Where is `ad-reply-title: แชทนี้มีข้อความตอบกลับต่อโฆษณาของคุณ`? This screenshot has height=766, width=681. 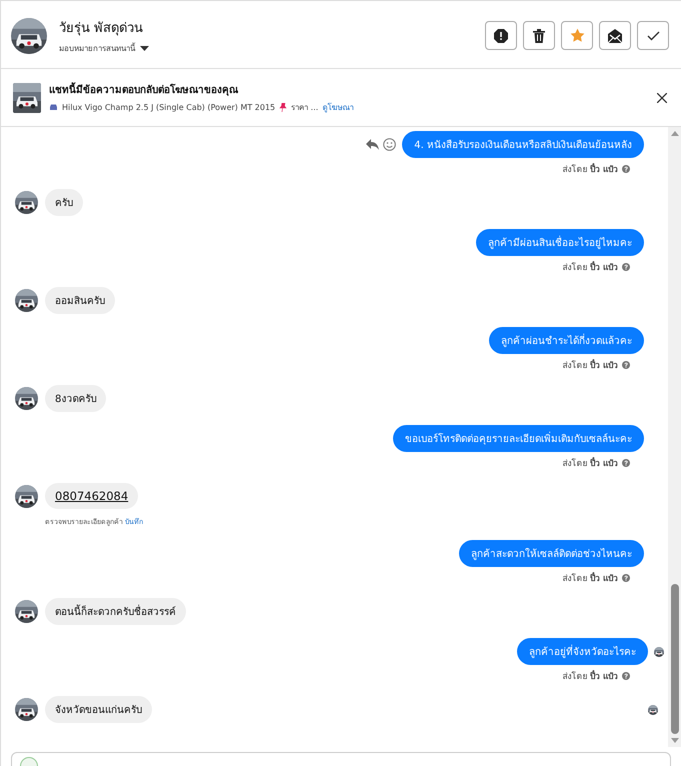 ad-reply-title: แชทนี้มีข้อความตอบกลับต่อโฆษณาของคุณ is located at coordinates (201, 89).